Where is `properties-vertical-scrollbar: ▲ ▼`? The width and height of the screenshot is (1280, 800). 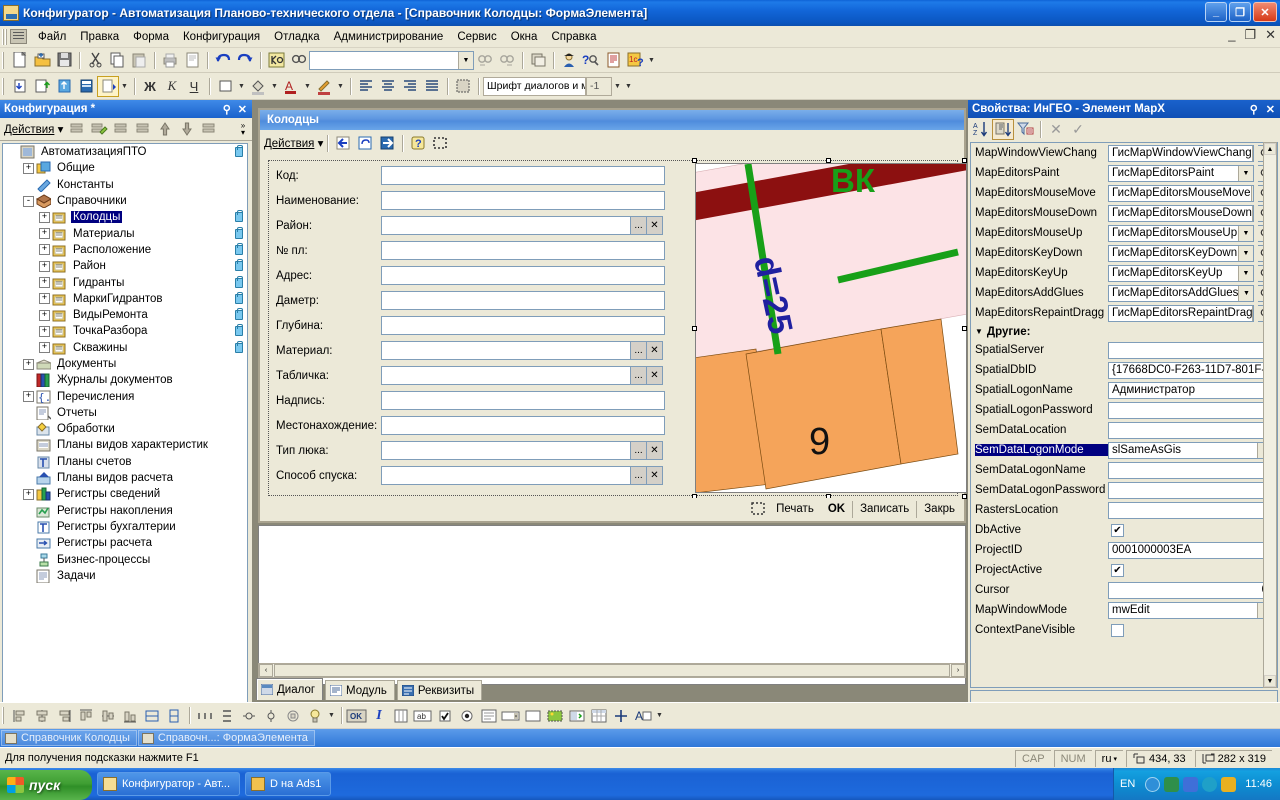 properties-vertical-scrollbar: ▲ ▼ is located at coordinates (1270, 415).